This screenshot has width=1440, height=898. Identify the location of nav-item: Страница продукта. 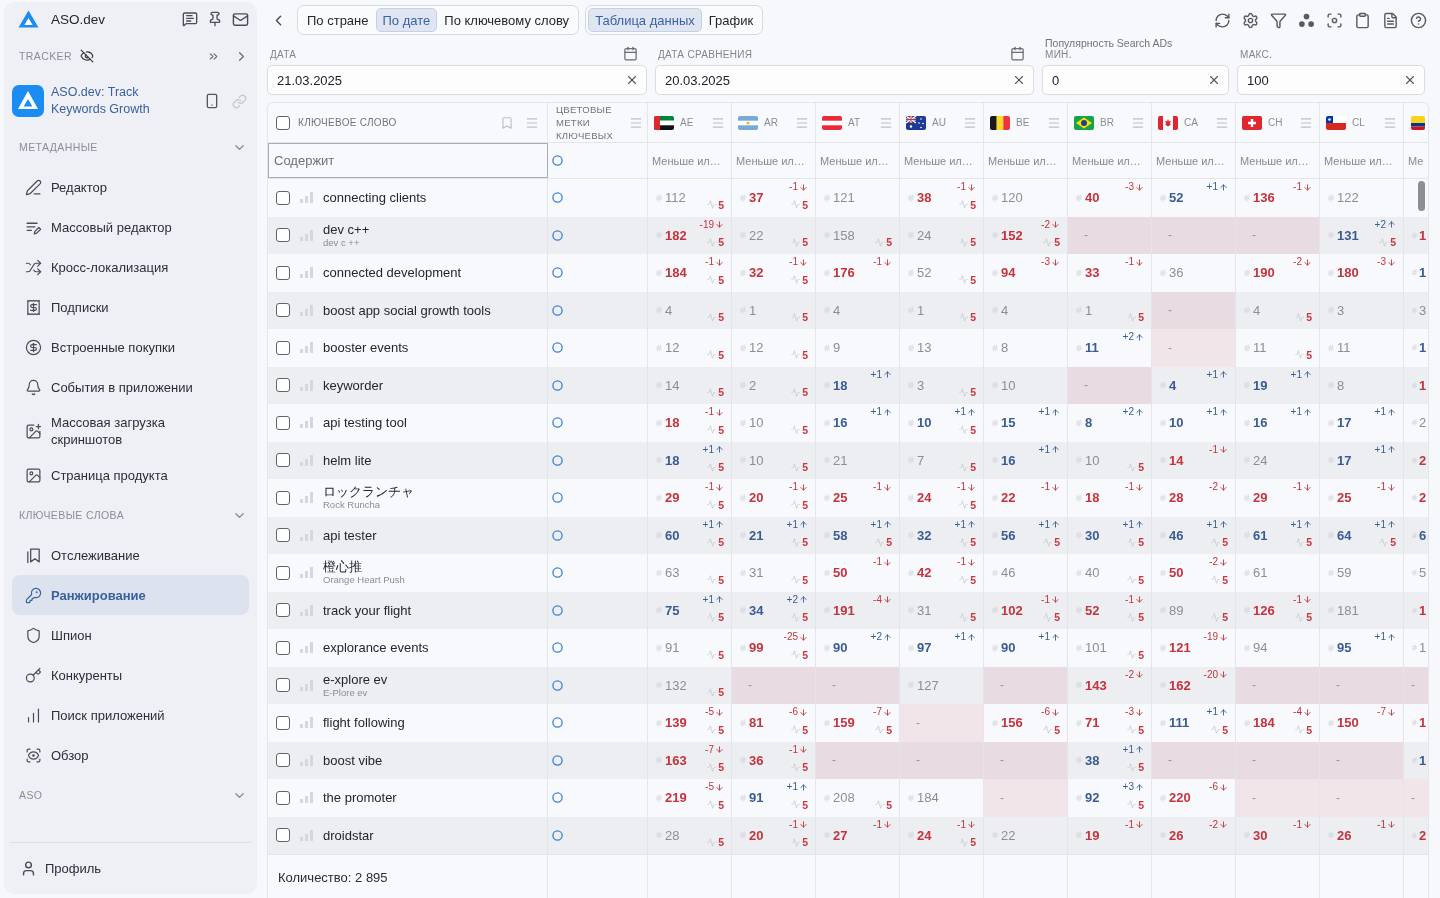
(130, 475).